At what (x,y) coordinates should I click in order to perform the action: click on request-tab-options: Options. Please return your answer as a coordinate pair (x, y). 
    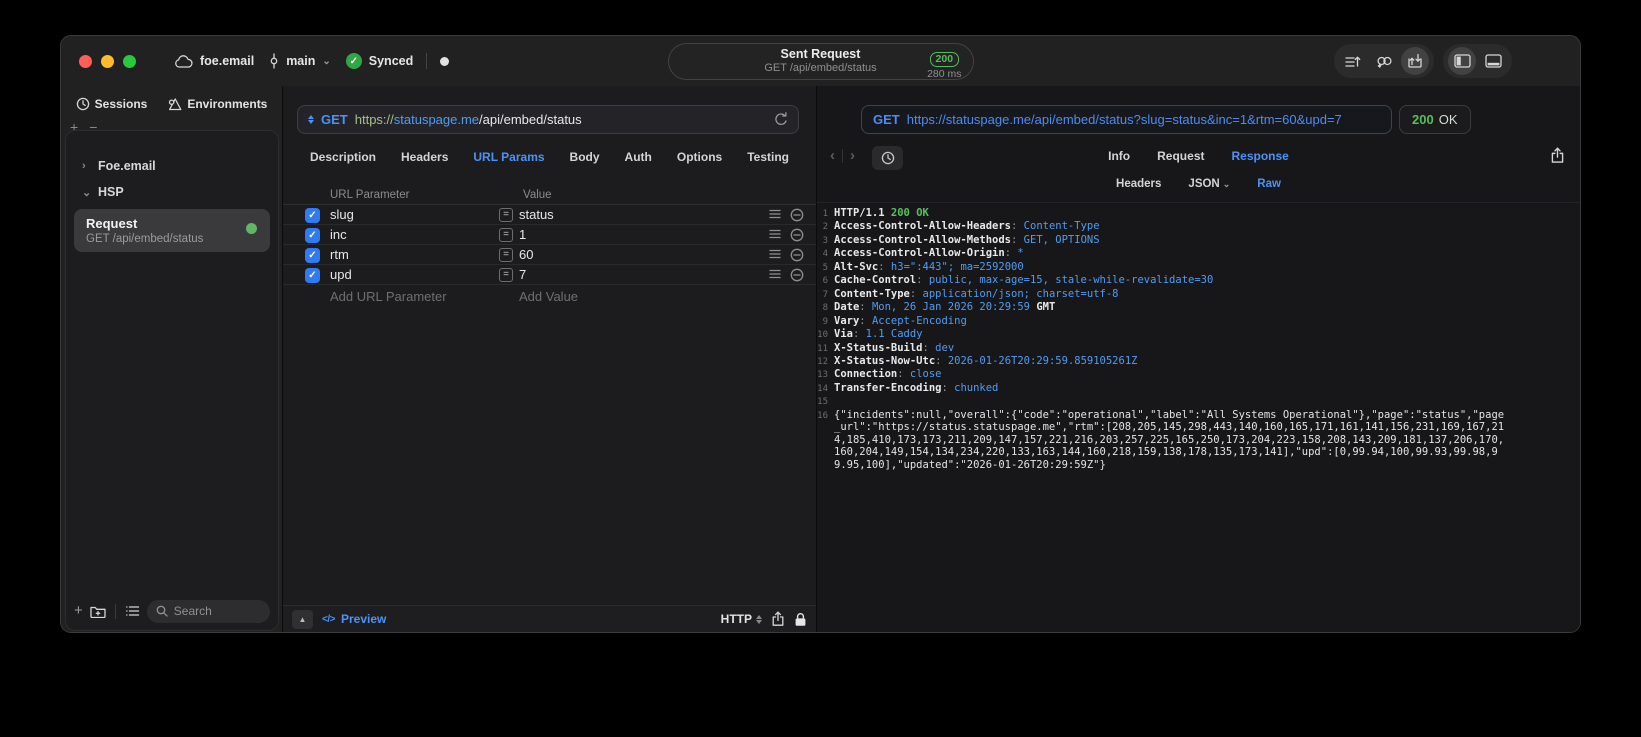
    Looking at the image, I should click on (699, 157).